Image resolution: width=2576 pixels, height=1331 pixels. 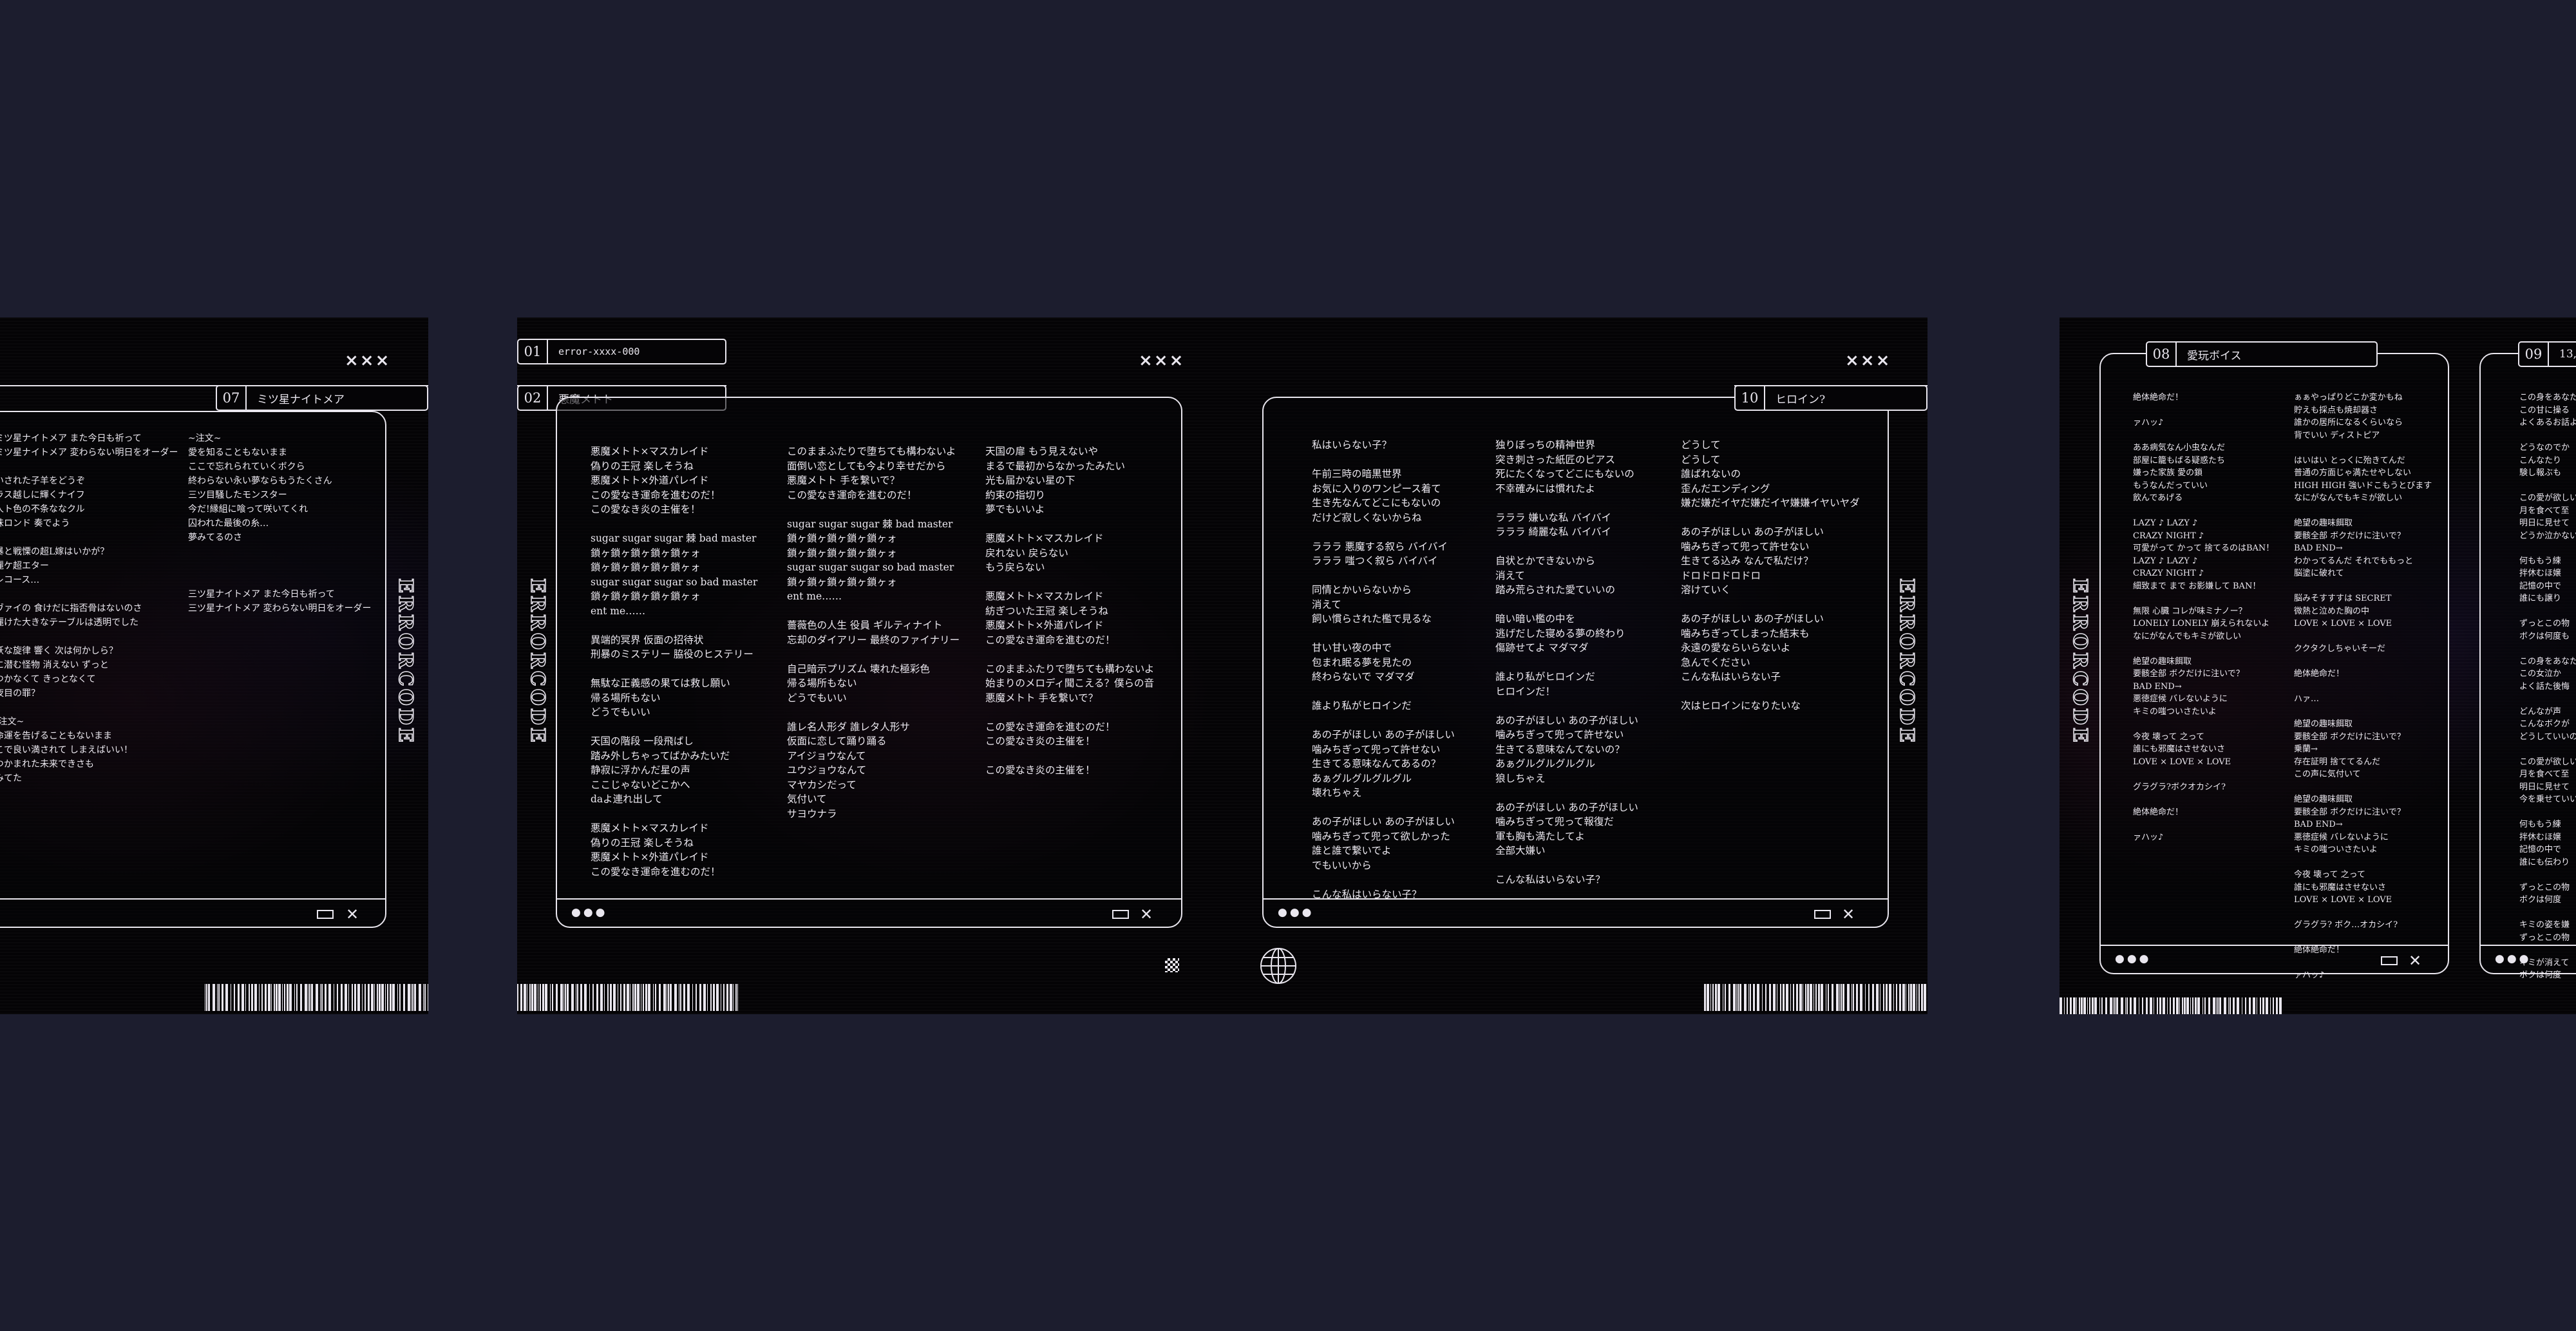 What do you see at coordinates (2567, 354) in the screenshot?
I see `track-title: 13,` at bounding box center [2567, 354].